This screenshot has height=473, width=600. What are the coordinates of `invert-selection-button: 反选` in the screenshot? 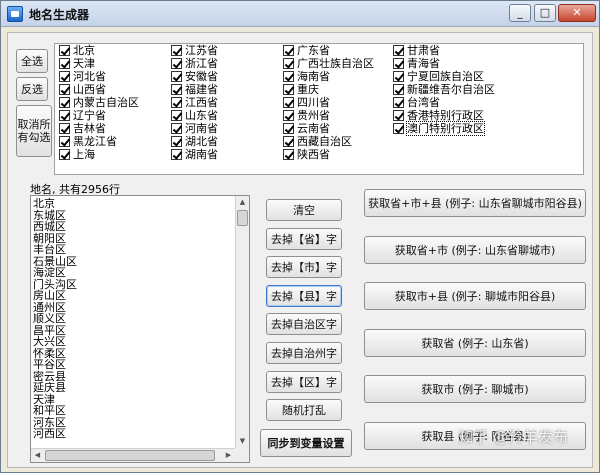 It's located at (32, 89).